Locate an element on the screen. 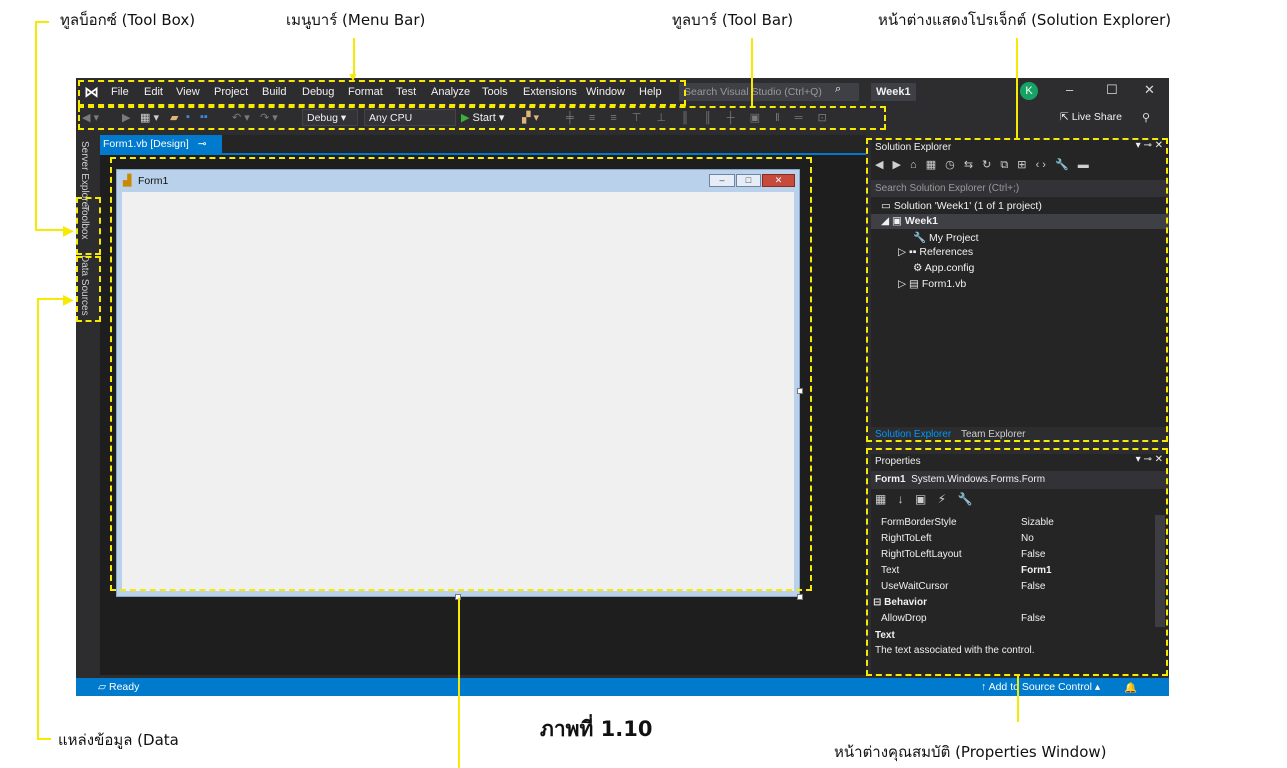  project-name-badge: Week1 is located at coordinates (893, 92).